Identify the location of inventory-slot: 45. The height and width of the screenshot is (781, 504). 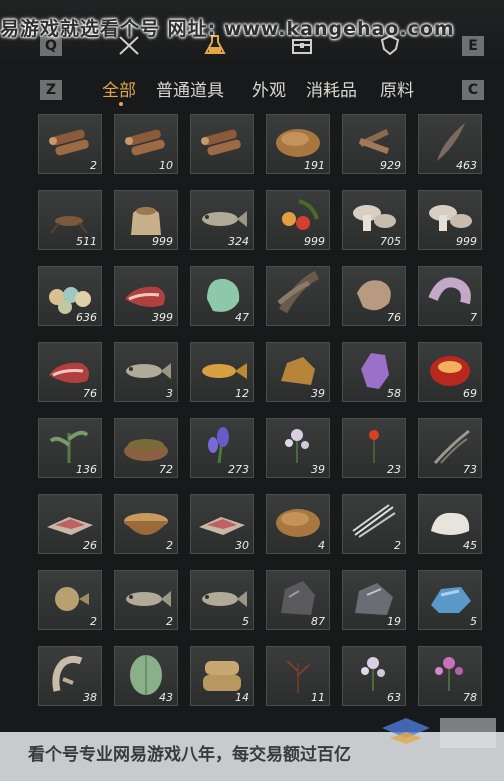
(450, 524).